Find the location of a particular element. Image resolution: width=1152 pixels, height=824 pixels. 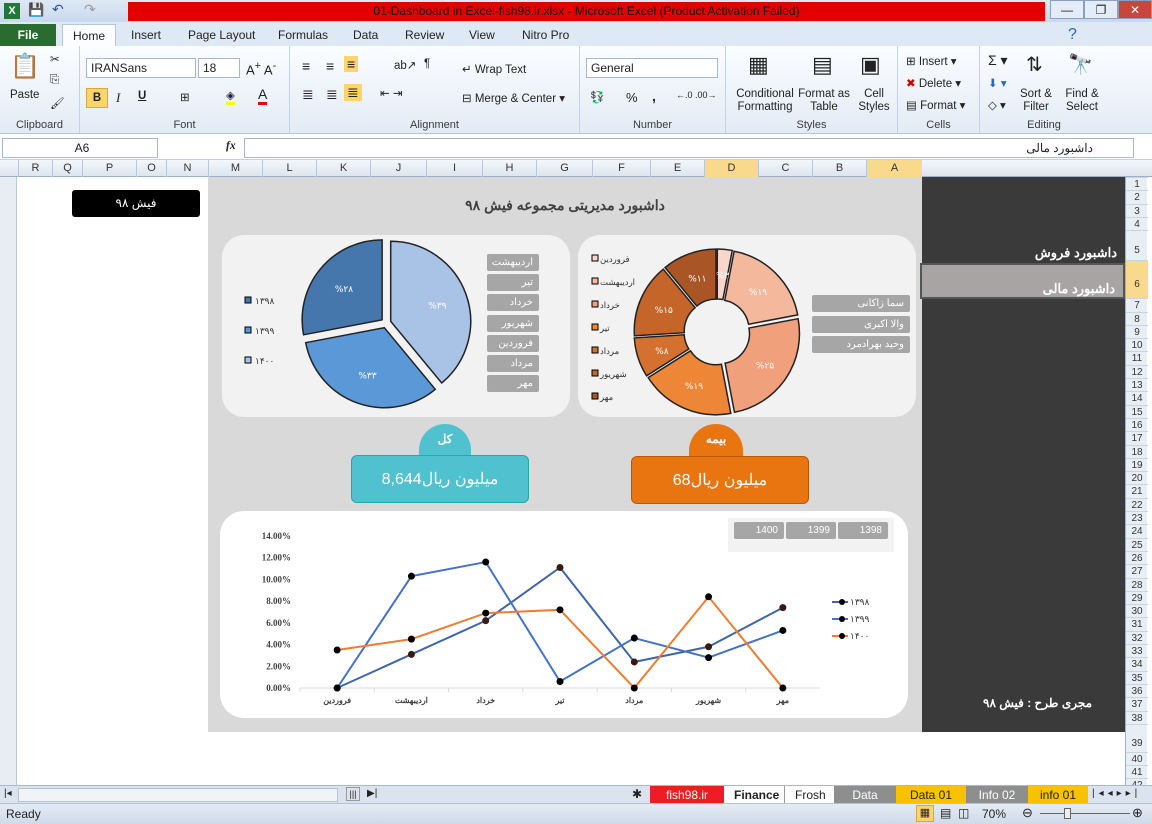

row-header: 40 is located at coordinates (1137, 758).